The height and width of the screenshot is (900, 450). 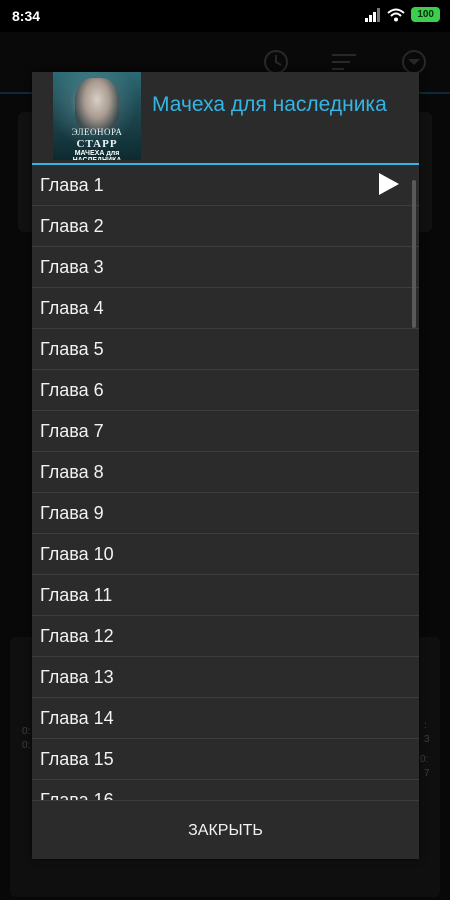 I want to click on chapter-label: Глава 15, so click(x=77, y=759).